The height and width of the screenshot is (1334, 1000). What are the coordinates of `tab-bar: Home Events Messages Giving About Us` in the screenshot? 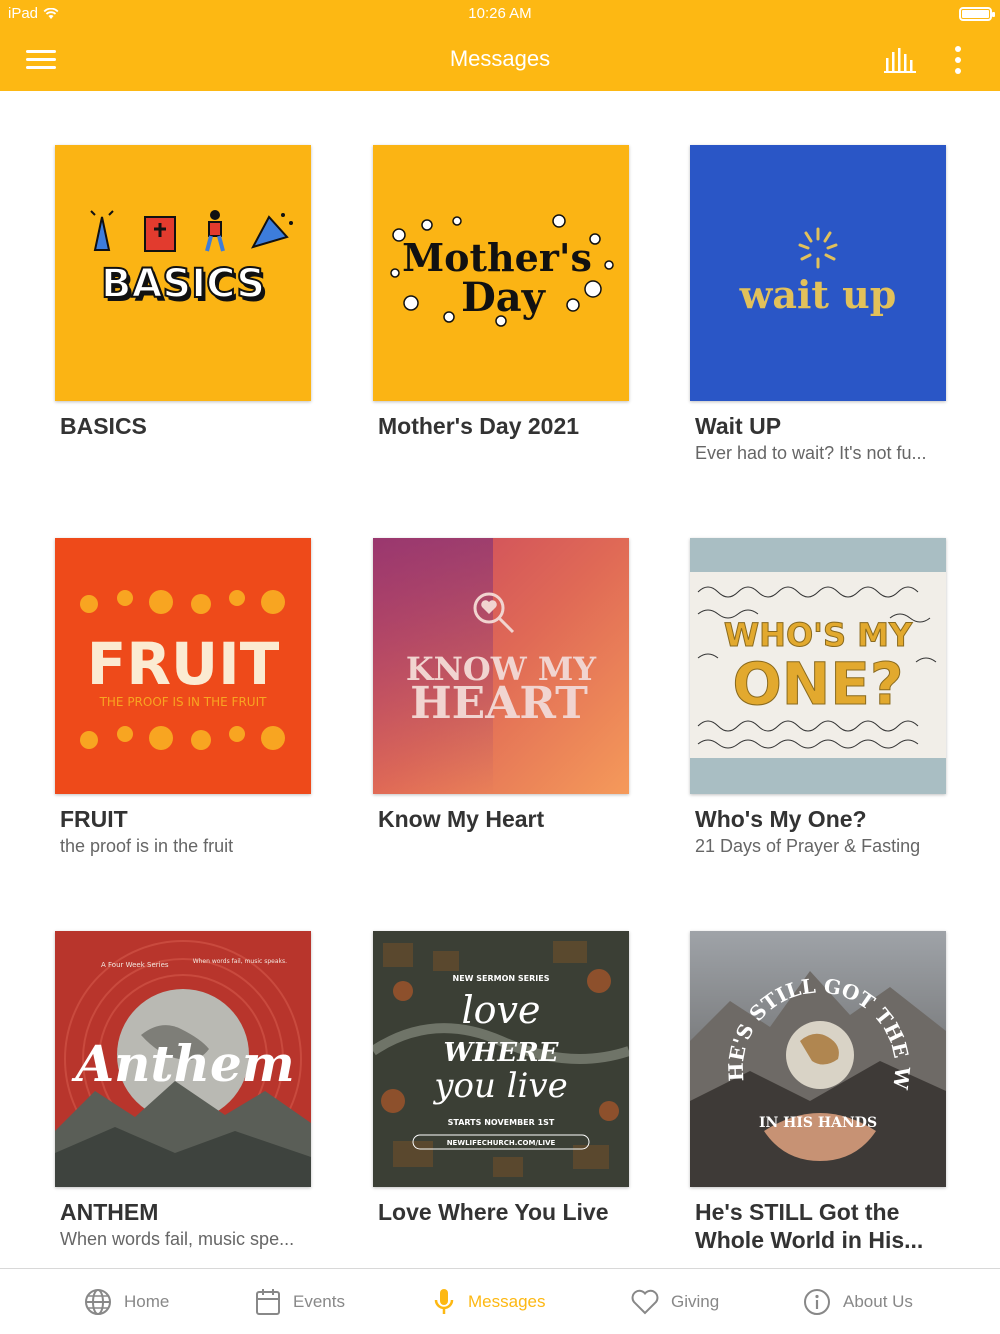 It's located at (500, 1301).